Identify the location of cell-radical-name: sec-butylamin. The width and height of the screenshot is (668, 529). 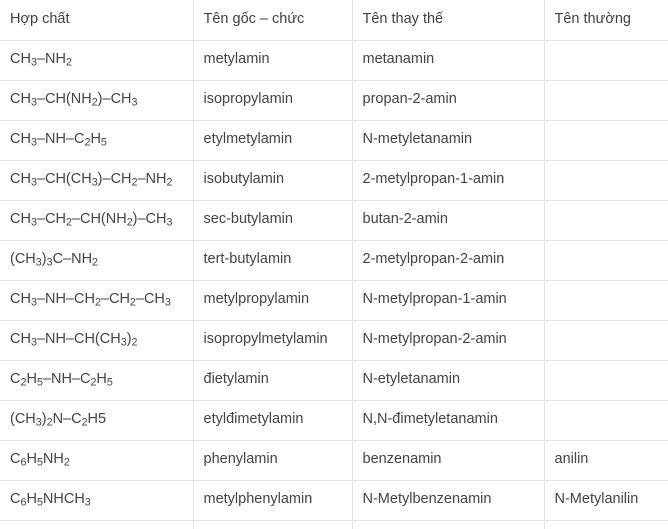
(273, 220).